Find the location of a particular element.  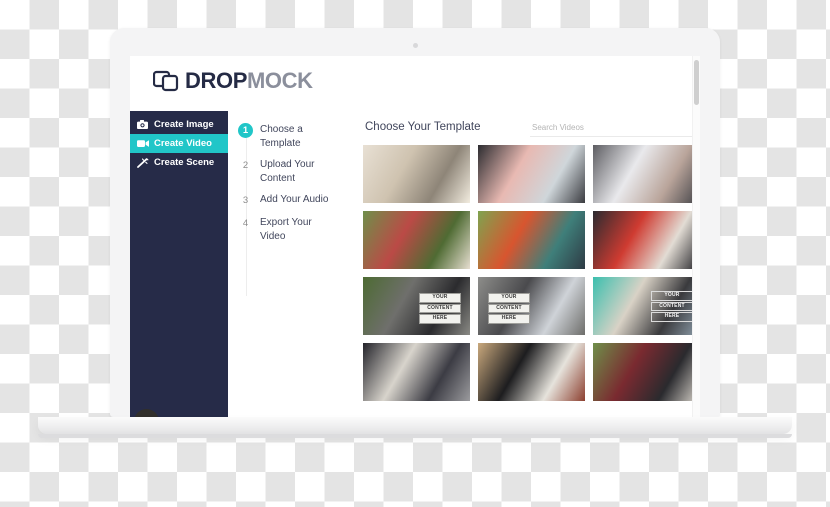

page-title: Choose Your Template is located at coordinates (423, 127).